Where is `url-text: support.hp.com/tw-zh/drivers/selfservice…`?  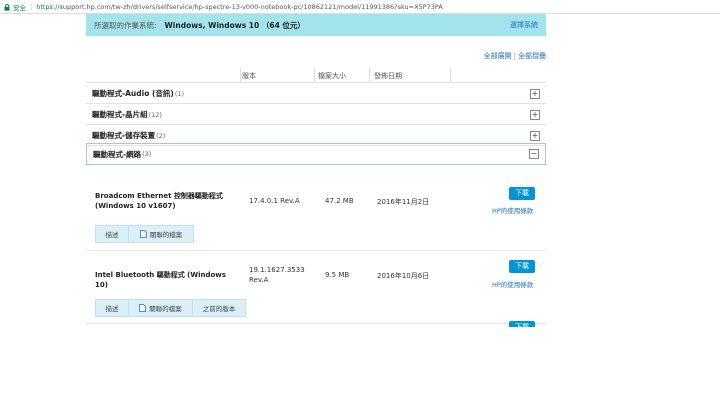
url-text: support.hp.com/tw-zh/drivers/selfservice… is located at coordinates (251, 6).